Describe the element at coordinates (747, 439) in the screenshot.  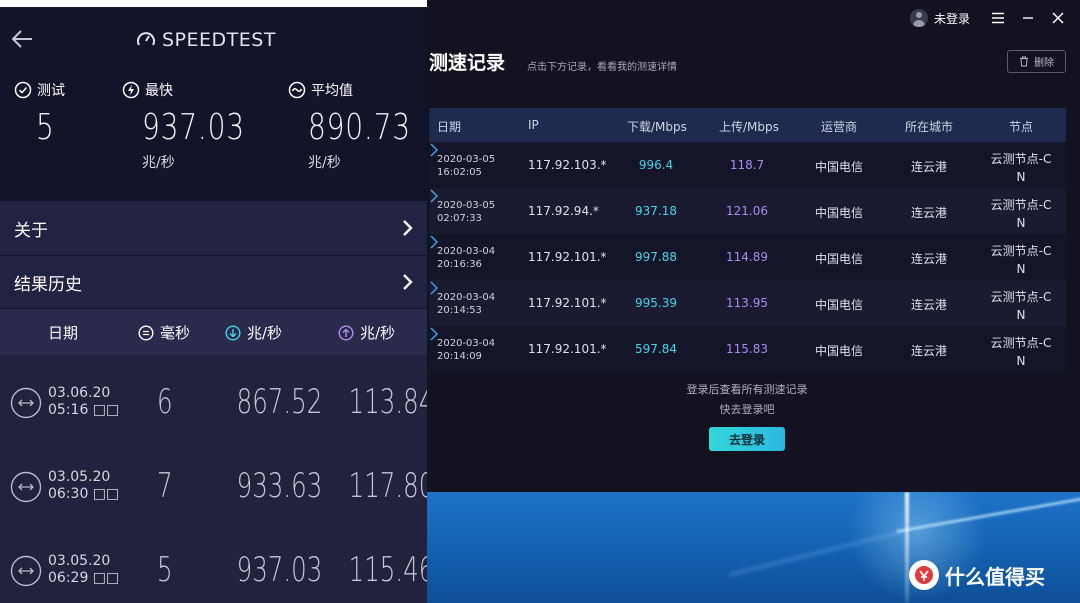
I see `login-button: 去登录` at that location.